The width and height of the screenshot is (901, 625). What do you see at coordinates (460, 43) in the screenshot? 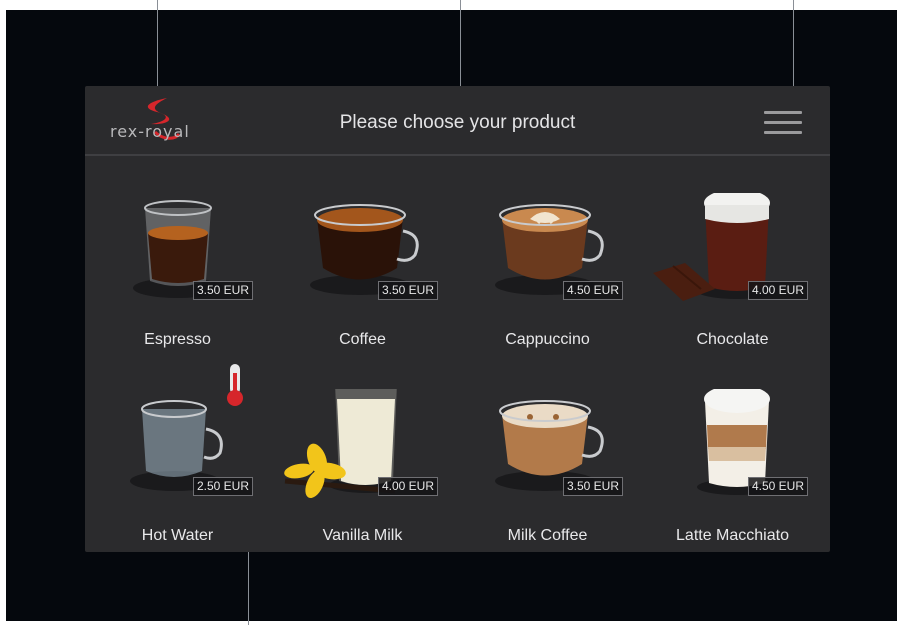
I see `callout-line-title` at bounding box center [460, 43].